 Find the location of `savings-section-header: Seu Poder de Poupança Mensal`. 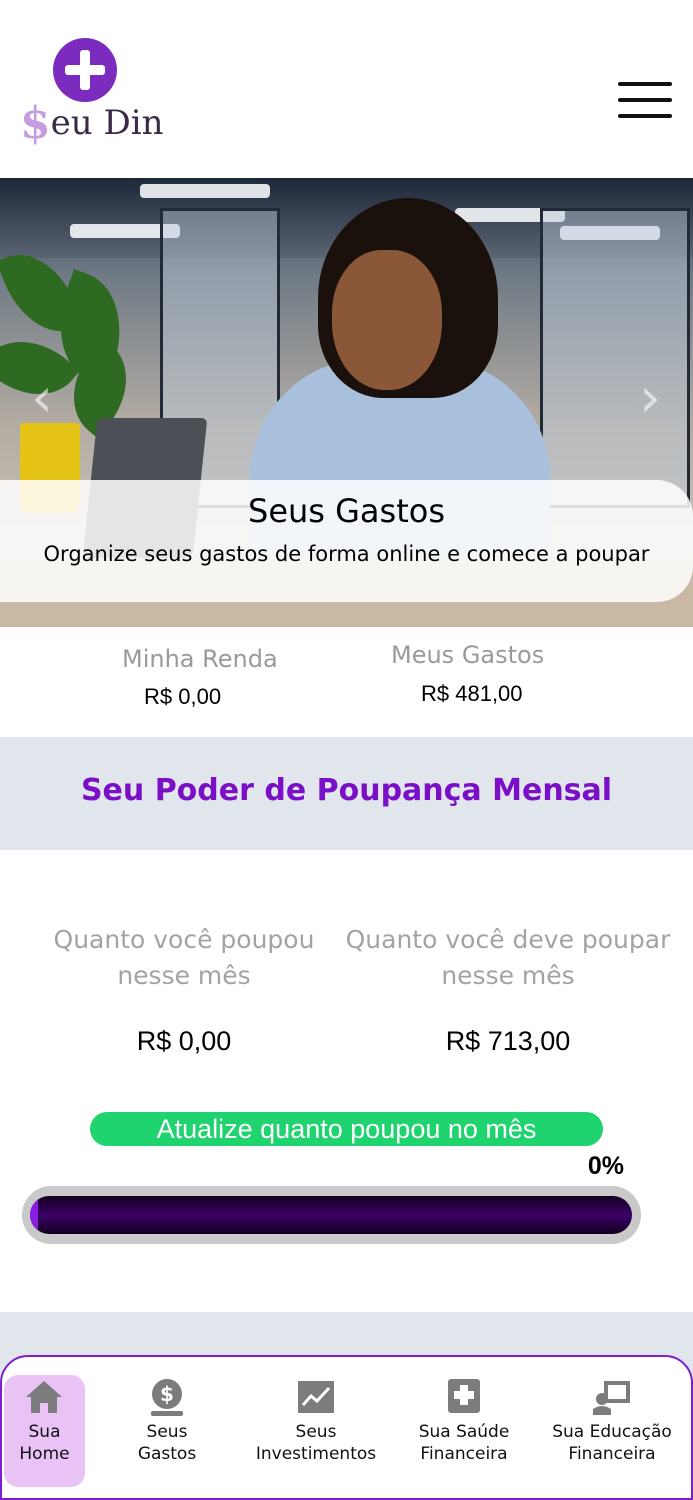

savings-section-header: Seu Poder de Poupança Mensal is located at coordinates (346, 793).